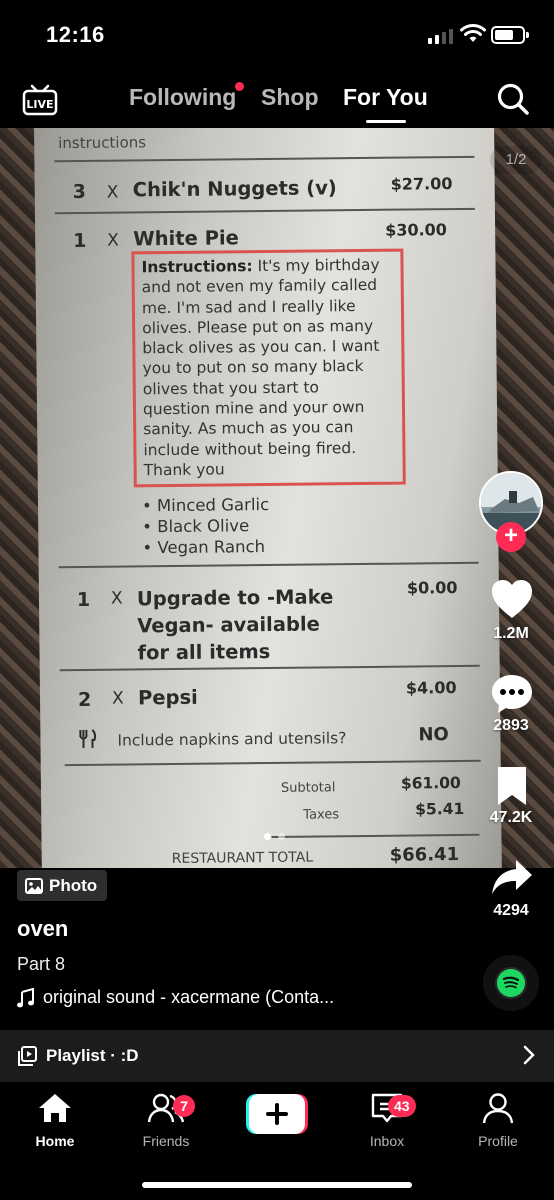  Describe the element at coordinates (80, 241) in the screenshot. I see `item-qty: 1` at that location.